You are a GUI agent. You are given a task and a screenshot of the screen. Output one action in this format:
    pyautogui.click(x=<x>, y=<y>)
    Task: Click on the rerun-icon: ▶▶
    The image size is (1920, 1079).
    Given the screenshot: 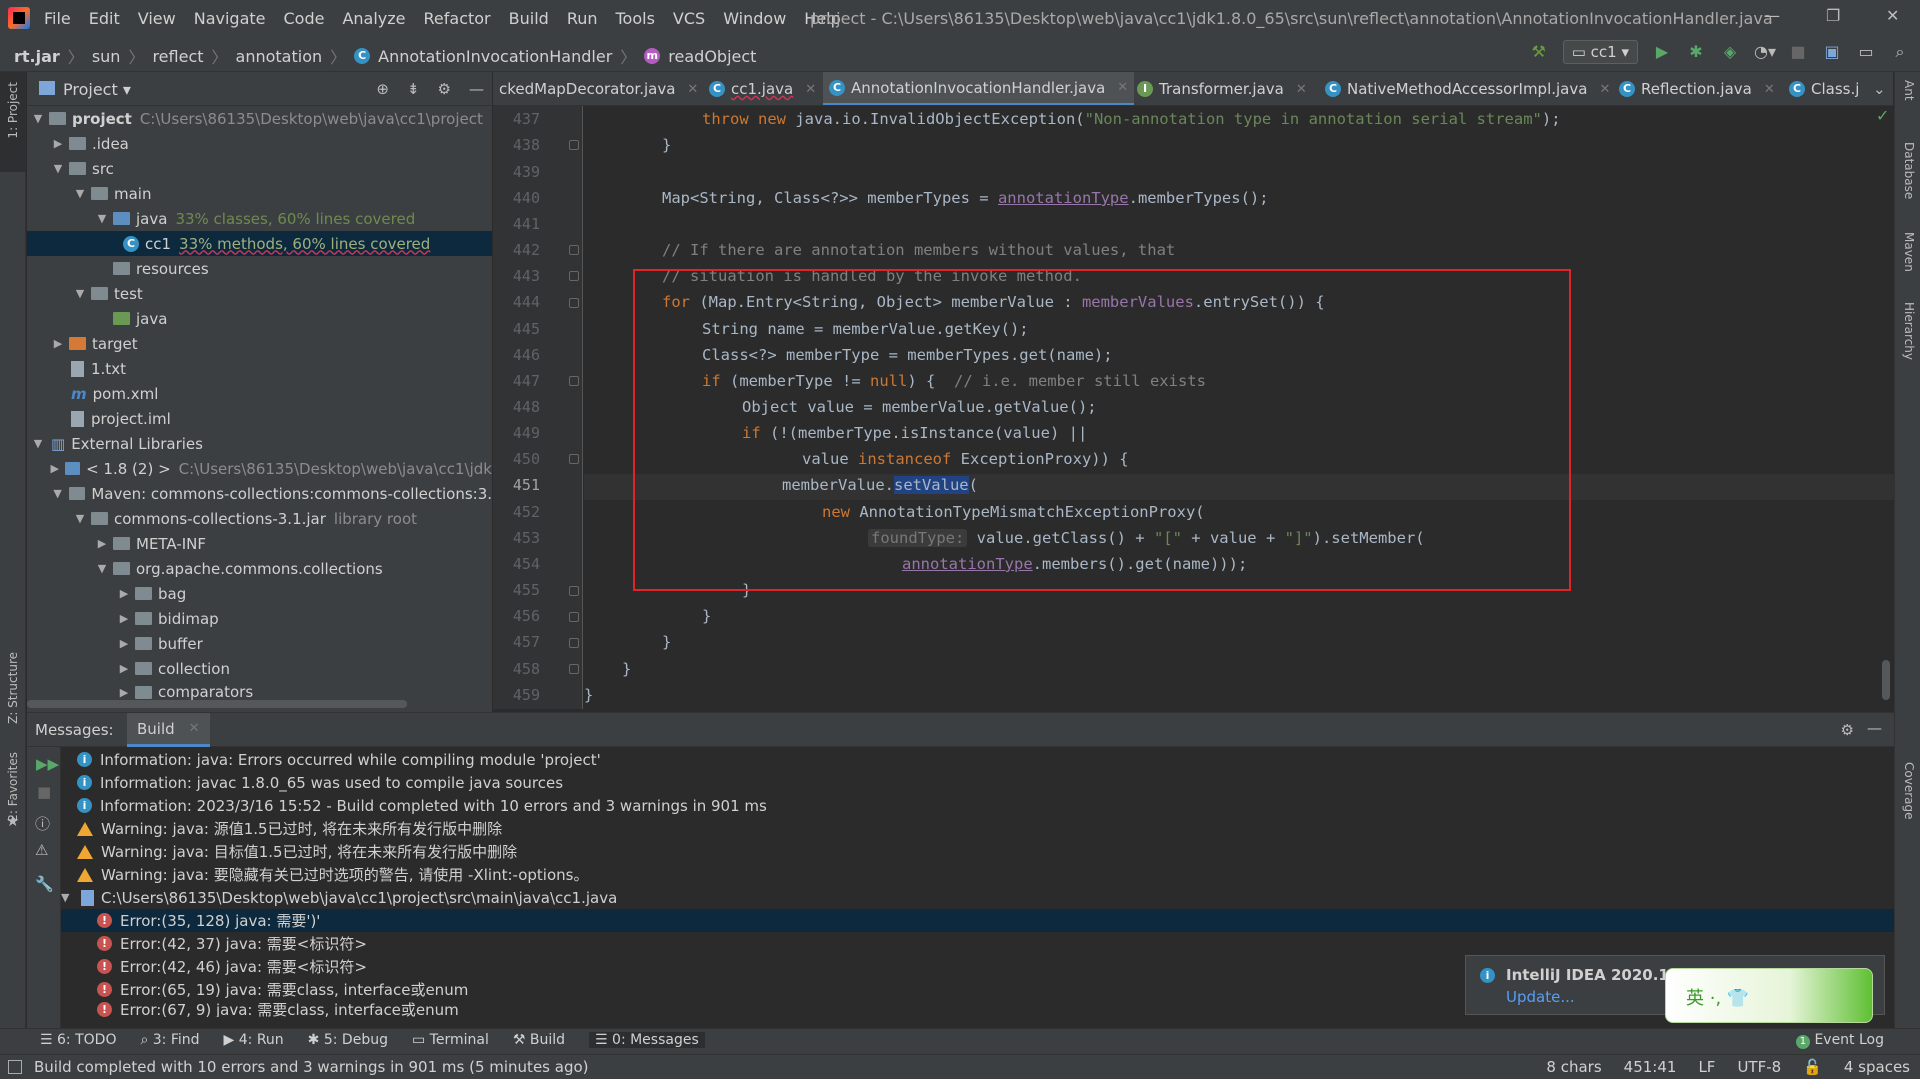 What is the action you would take?
    pyautogui.click(x=47, y=764)
    